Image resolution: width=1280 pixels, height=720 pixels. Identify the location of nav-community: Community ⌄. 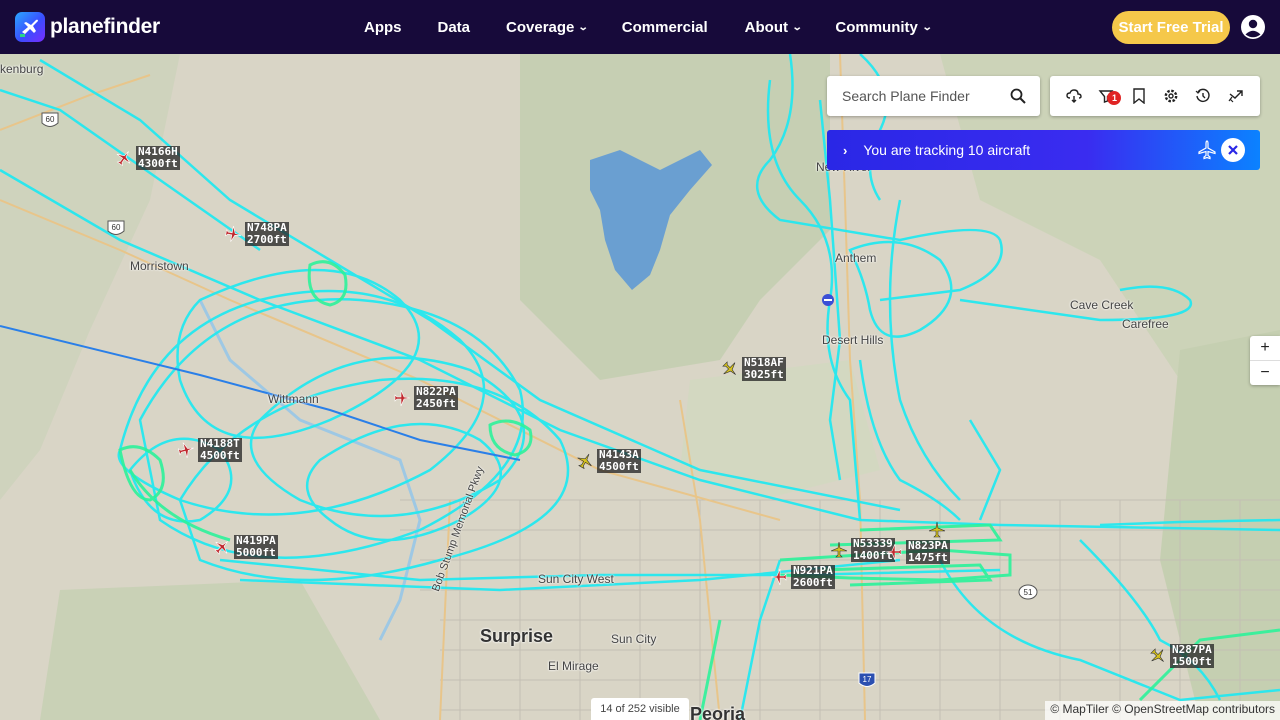
(884, 27).